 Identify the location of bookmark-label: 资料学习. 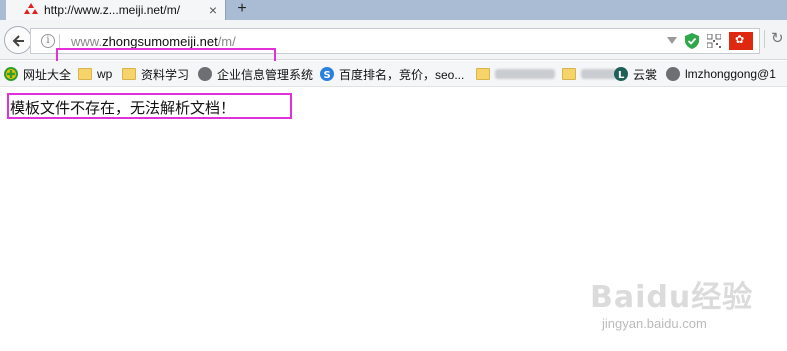
(165, 74).